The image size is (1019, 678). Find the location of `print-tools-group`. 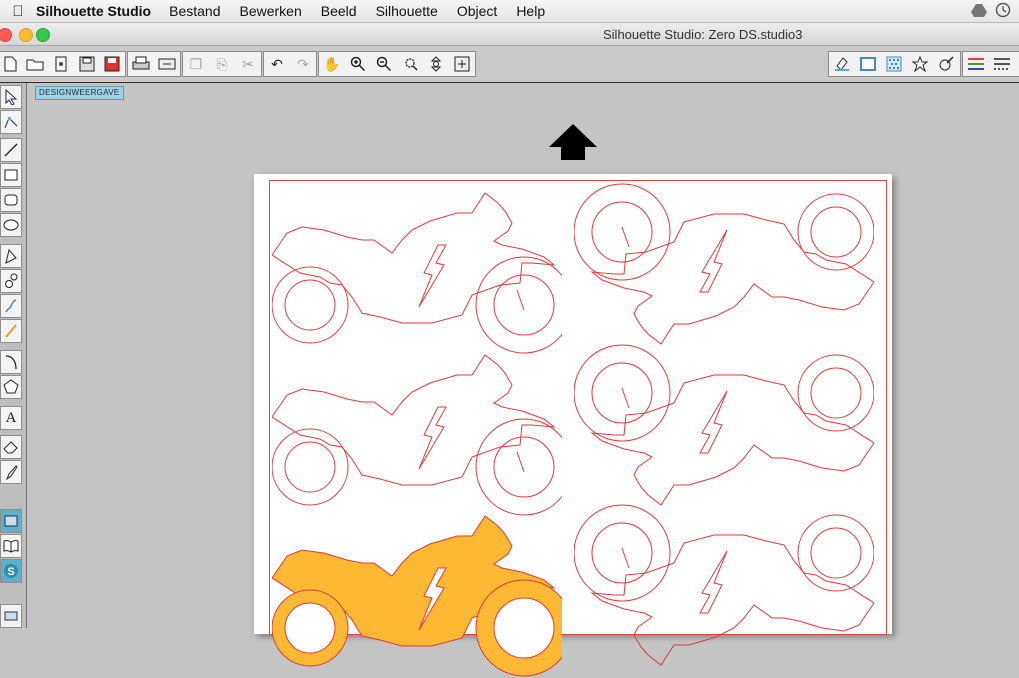

print-tools-group is located at coordinates (154, 64).